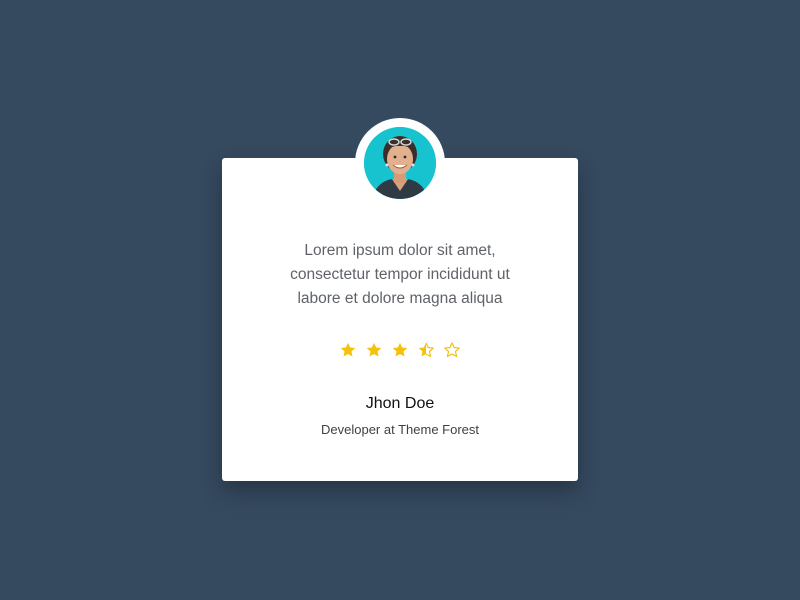  I want to click on person-photo-icon, so click(400, 163).